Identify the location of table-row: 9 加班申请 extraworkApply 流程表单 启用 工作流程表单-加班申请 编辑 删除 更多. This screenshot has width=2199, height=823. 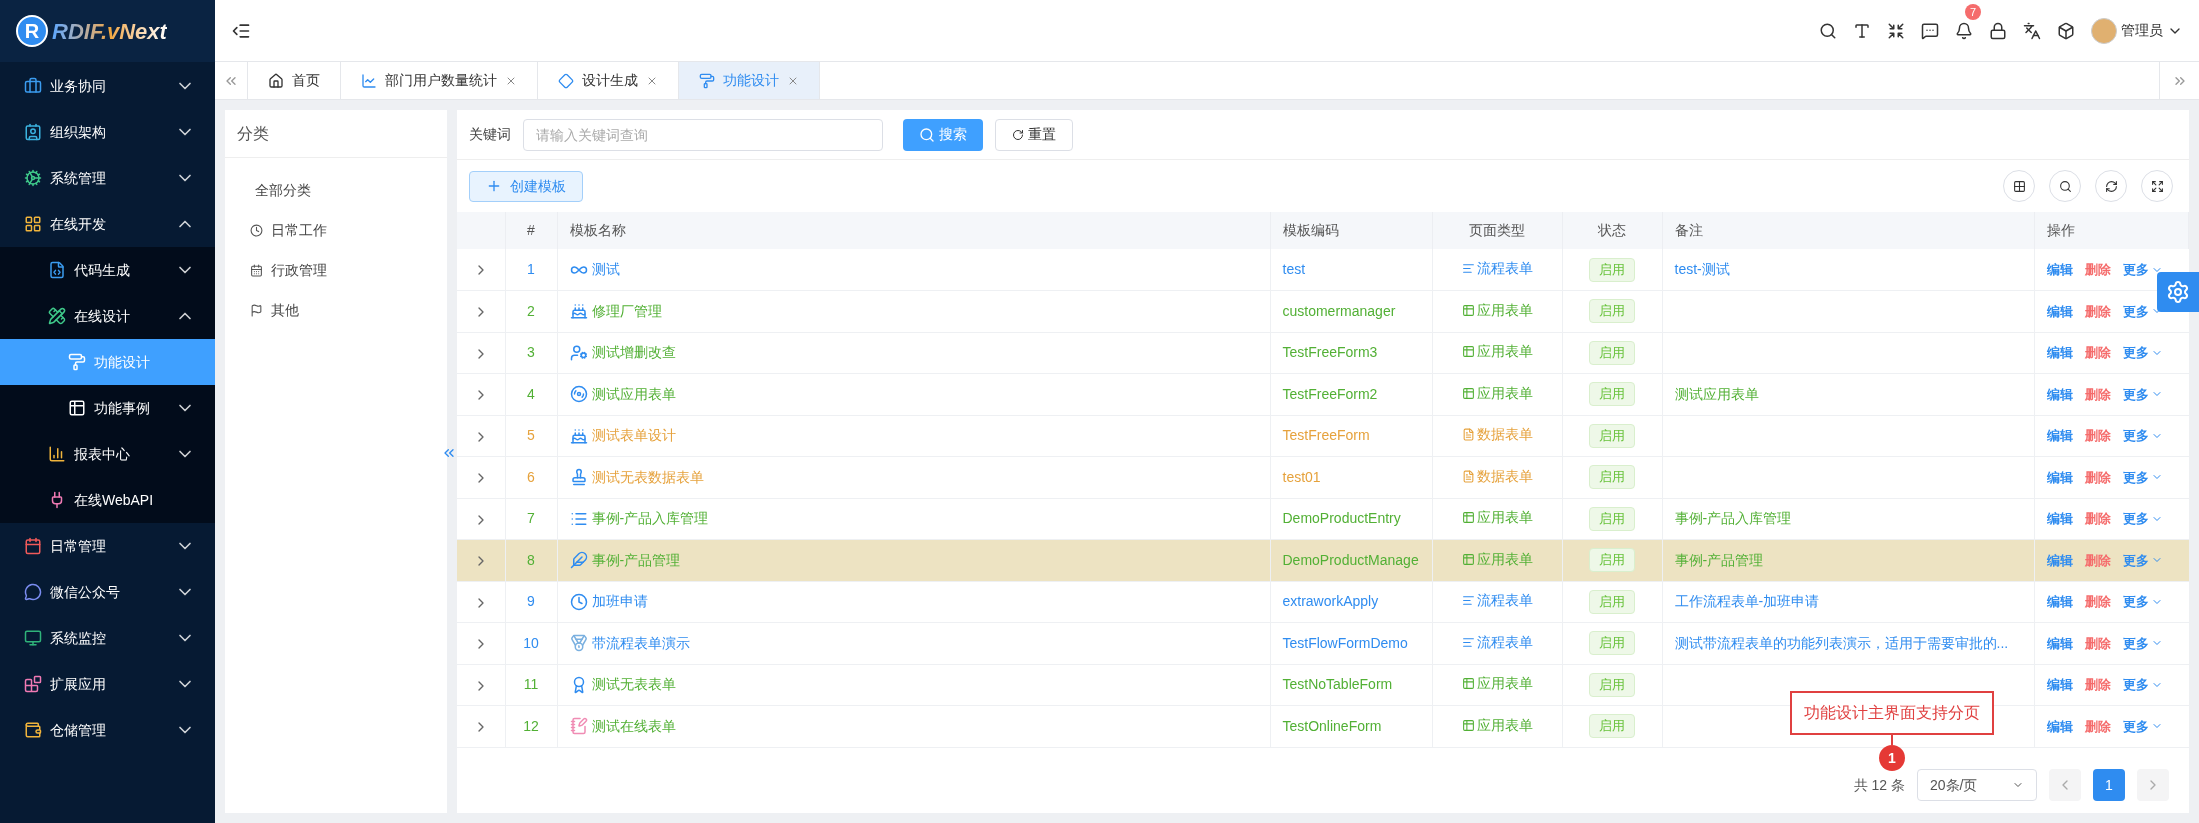
(1323, 602).